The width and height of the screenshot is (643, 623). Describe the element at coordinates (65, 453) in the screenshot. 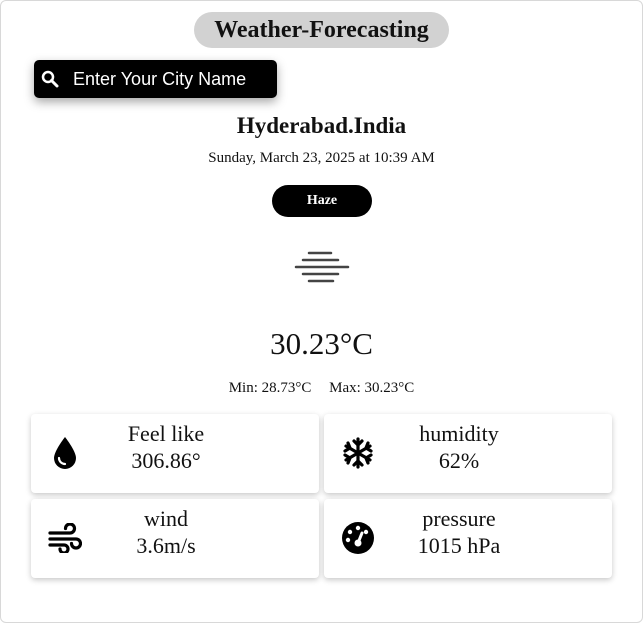

I see `droplet-icon` at that location.